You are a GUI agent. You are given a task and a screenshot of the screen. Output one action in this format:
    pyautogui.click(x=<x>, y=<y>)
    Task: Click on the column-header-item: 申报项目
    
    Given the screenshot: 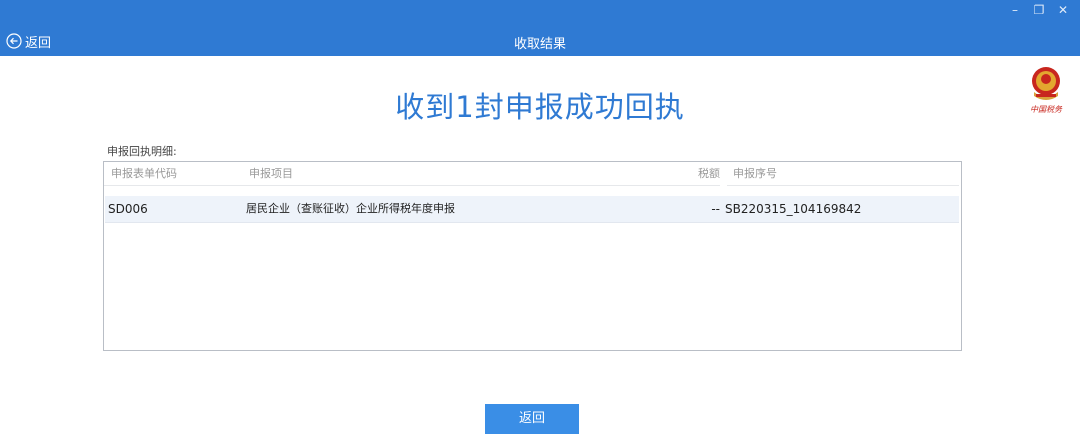 What is the action you would take?
    pyautogui.click(x=381, y=174)
    